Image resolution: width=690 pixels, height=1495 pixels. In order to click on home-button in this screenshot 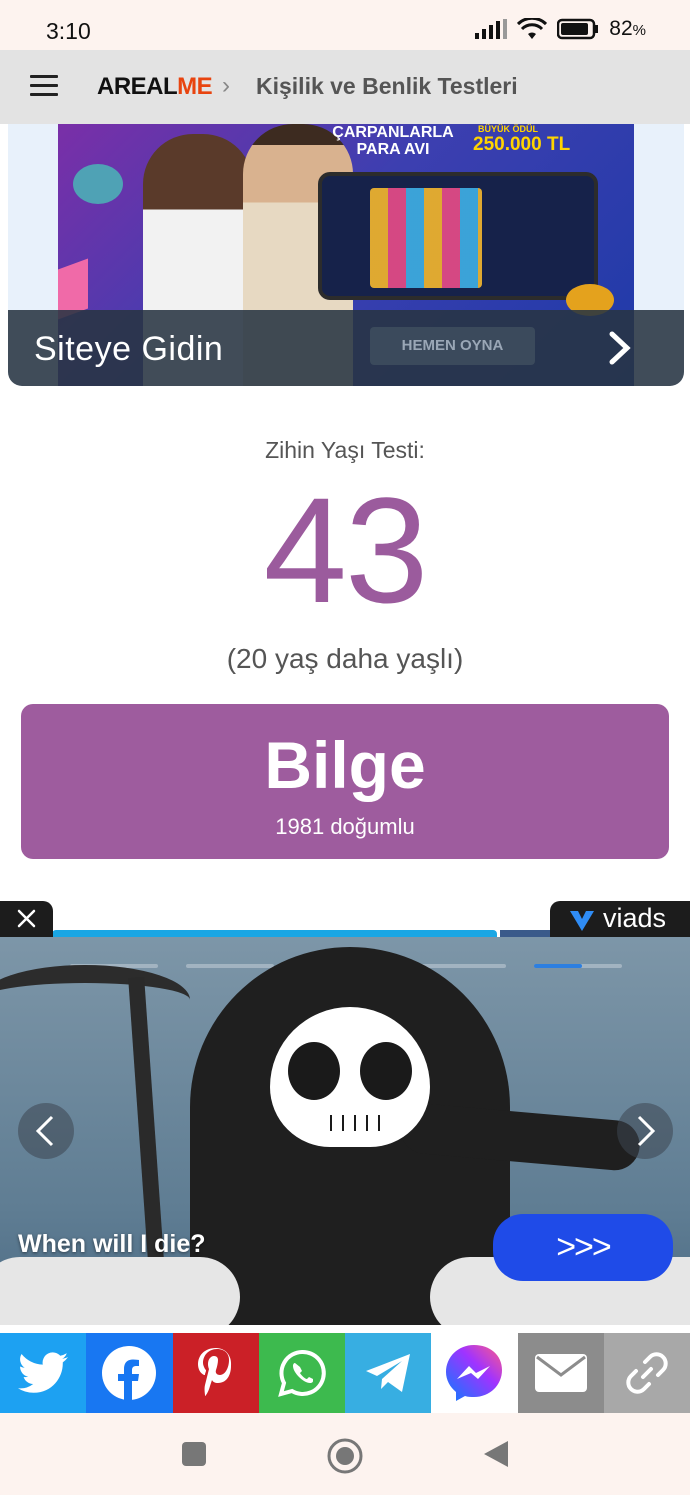, I will do `click(345, 1456)`.